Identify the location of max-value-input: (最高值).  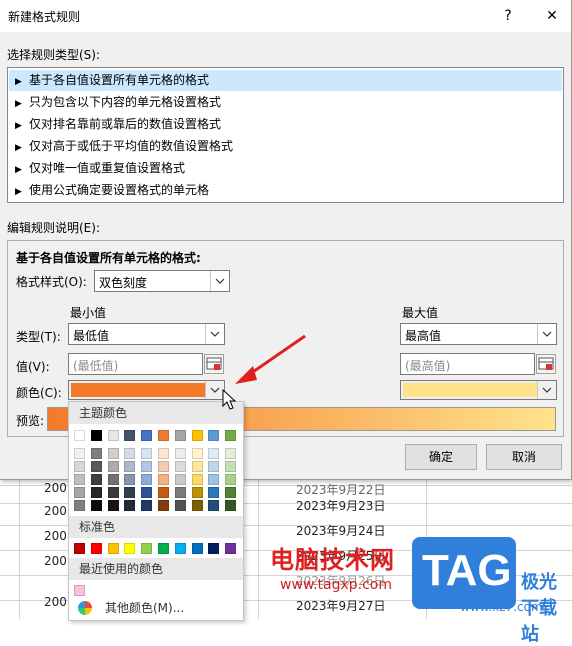
(467, 364).